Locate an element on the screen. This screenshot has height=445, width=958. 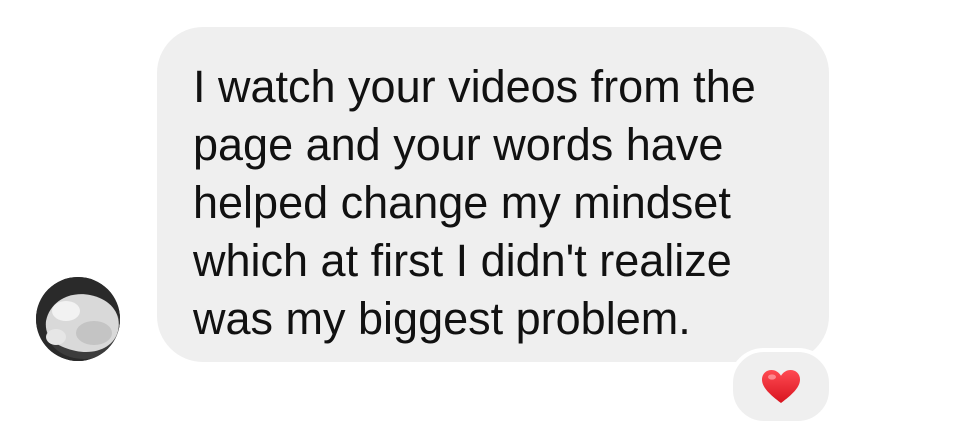
heart-reaction-badge is located at coordinates (781, 386).